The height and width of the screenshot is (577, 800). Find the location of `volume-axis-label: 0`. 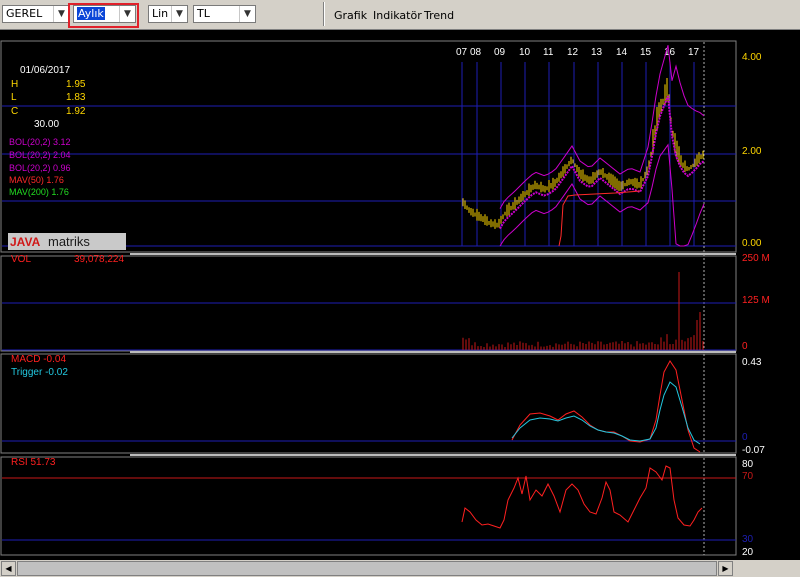

volume-axis-label: 0 is located at coordinates (745, 346).